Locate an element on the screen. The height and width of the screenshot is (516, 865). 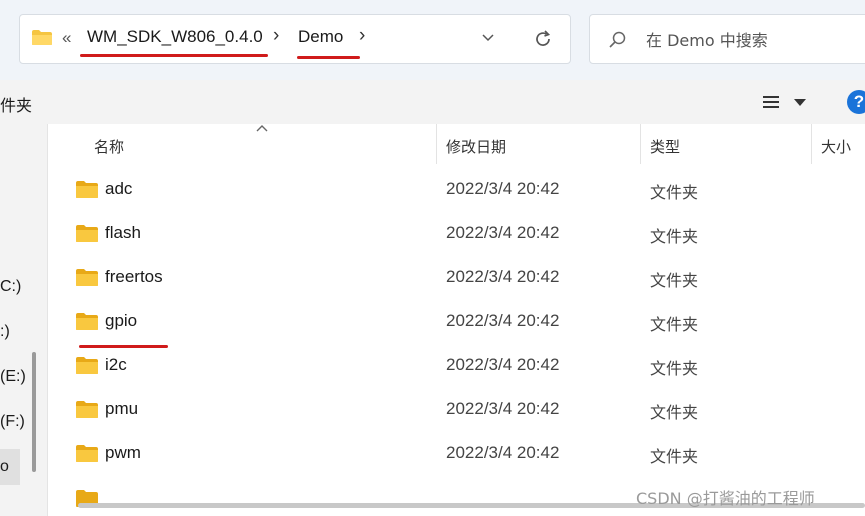
column-header-row: 名称 修改日期 类型 大小 is located at coordinates (456, 145).